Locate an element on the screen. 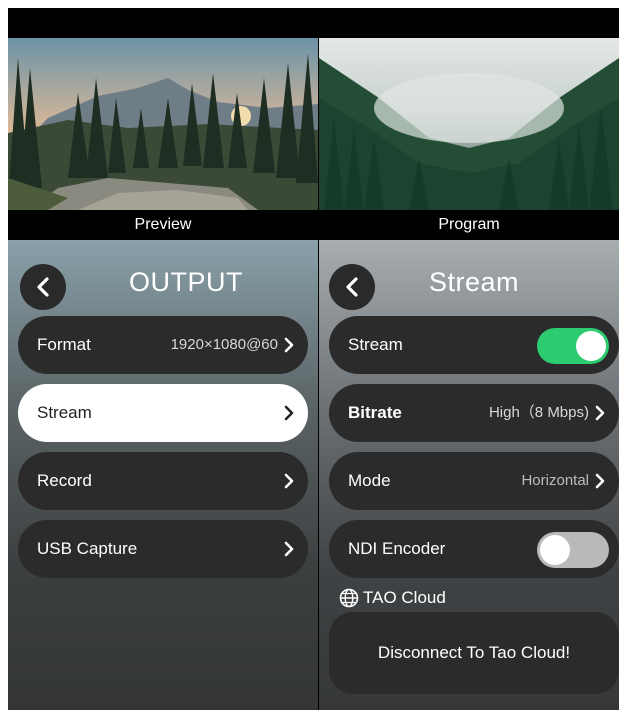 This screenshot has height=710, width=619. tao-cloud-label: TAO Cloud is located at coordinates (404, 597).